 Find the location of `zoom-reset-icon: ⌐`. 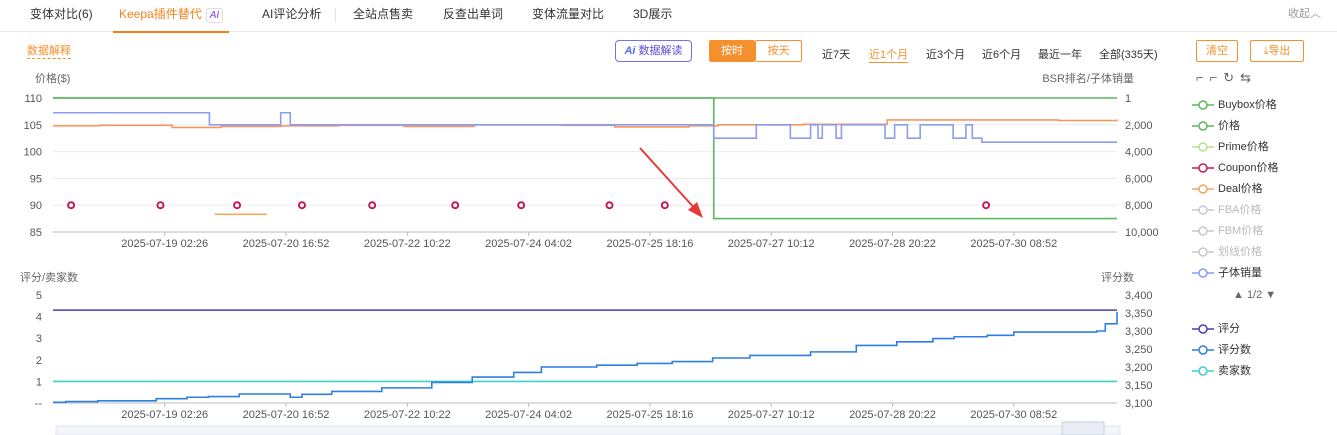

zoom-reset-icon: ⌐ is located at coordinates (1217, 77).